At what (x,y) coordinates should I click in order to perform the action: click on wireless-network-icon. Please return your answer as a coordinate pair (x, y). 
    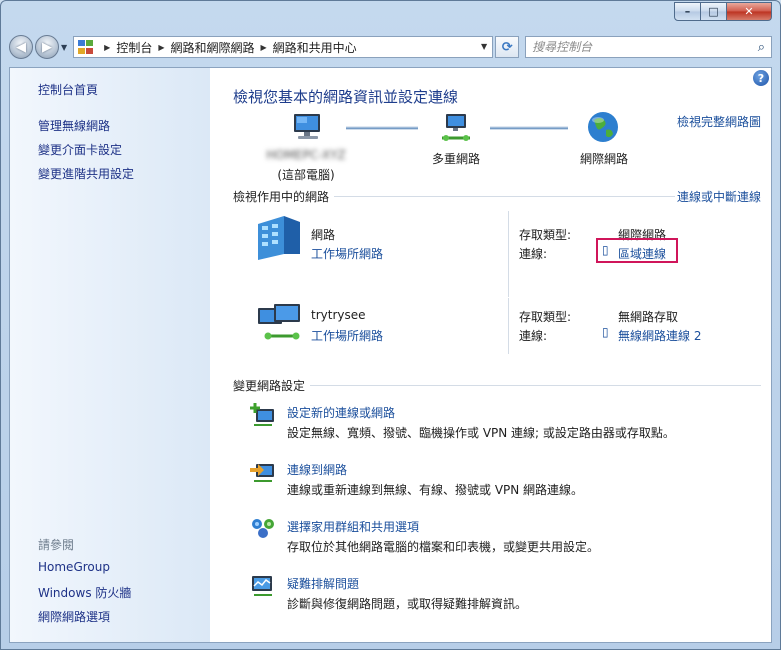
    Looking at the image, I should click on (281, 325).